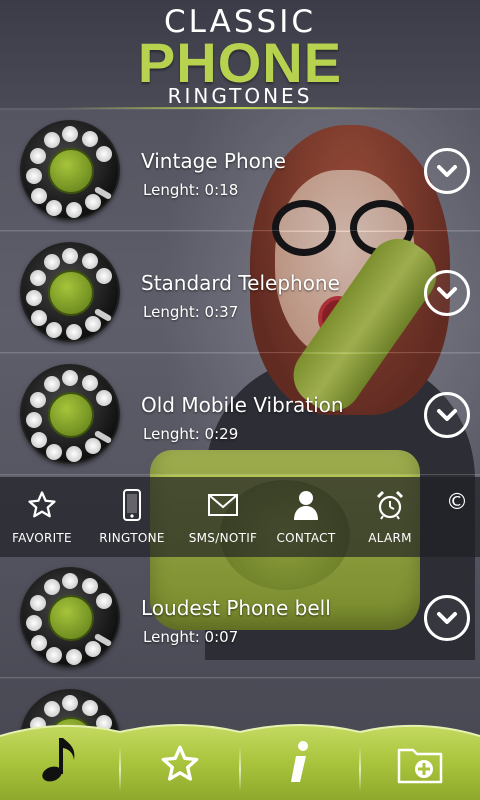 This screenshot has height=800, width=480. I want to click on ringtone-title: Standard Telephone, so click(240, 283).